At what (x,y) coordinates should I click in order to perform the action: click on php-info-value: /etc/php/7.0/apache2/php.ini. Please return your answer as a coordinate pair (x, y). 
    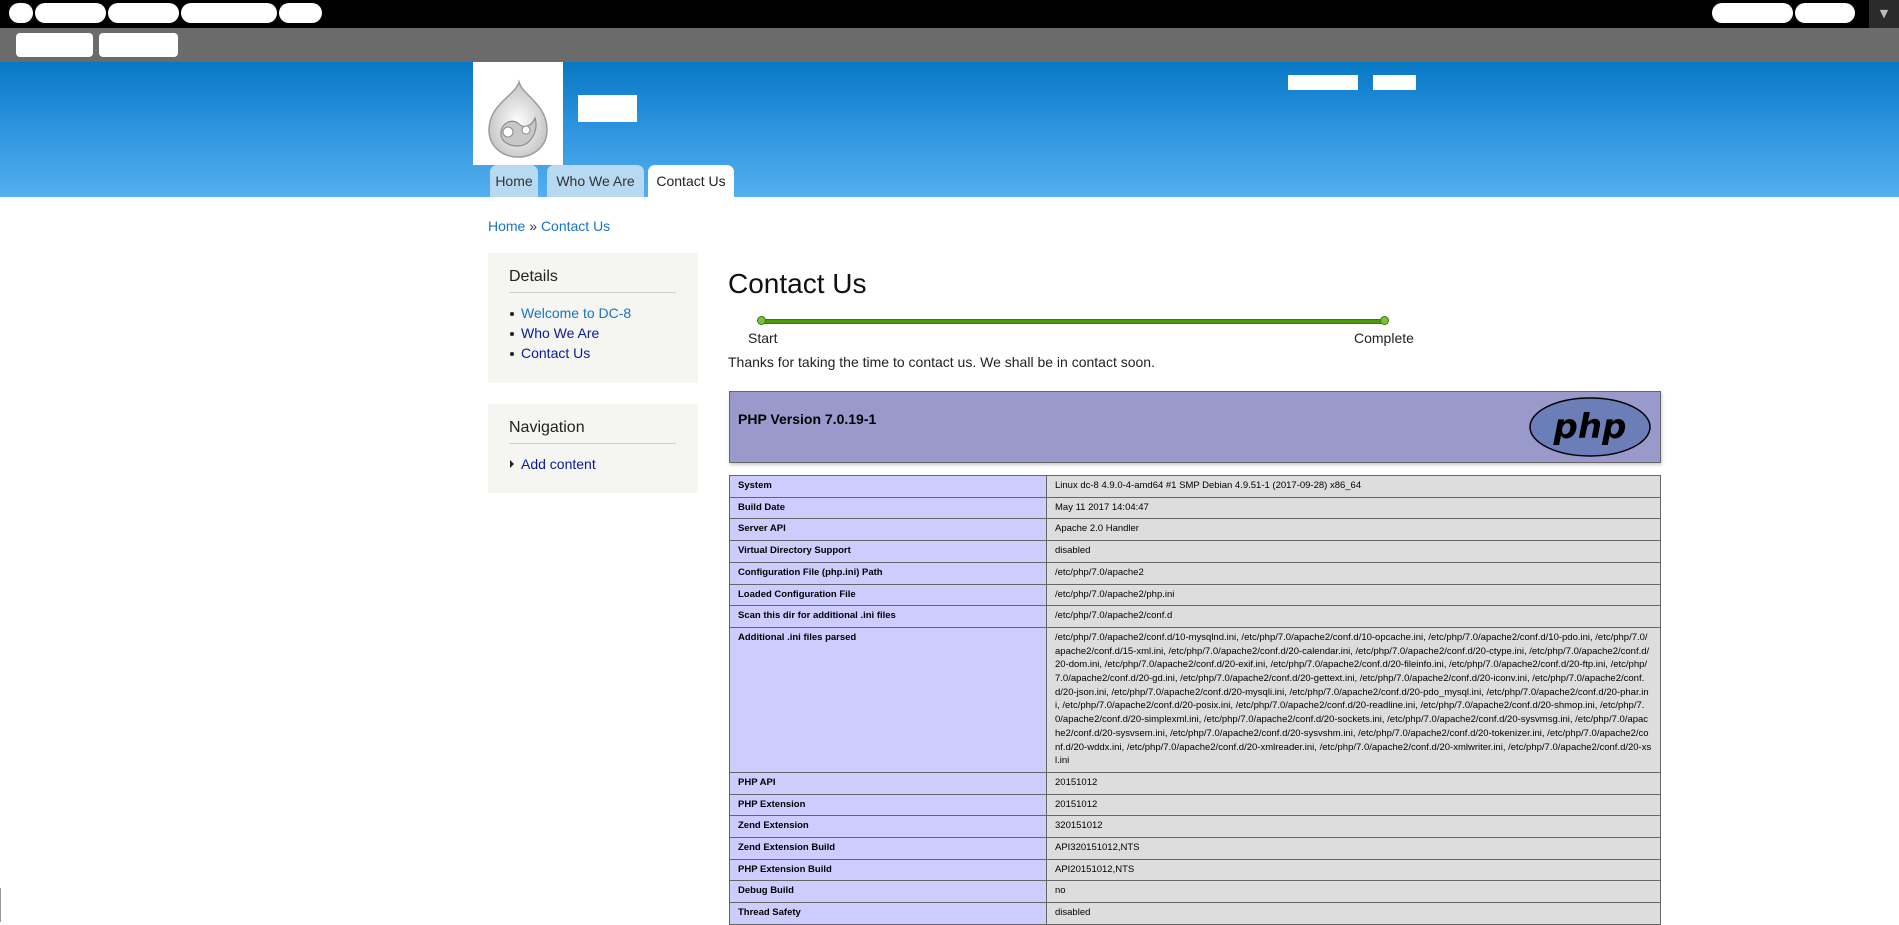
    Looking at the image, I should click on (1353, 595).